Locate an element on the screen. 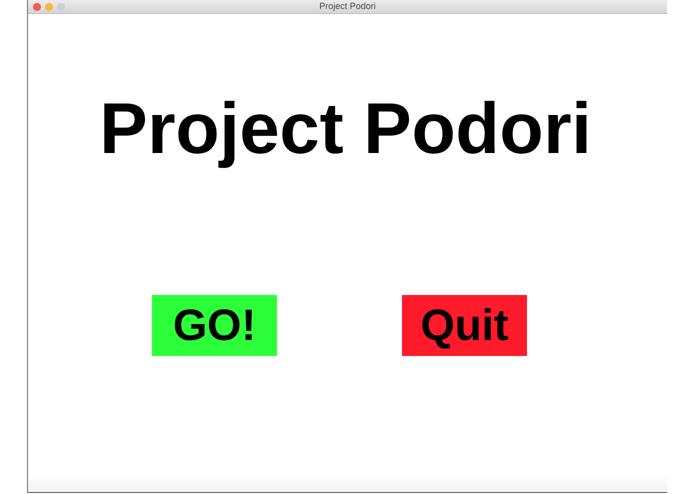 This screenshot has width=695, height=494. menu-button: GO! is located at coordinates (214, 325).